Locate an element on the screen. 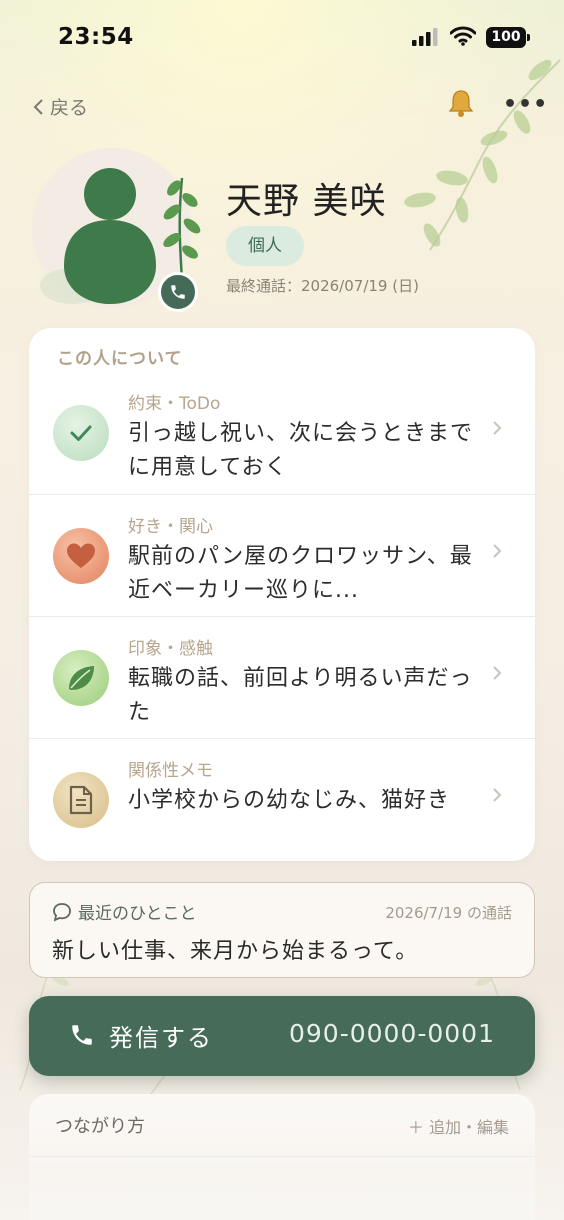 The height and width of the screenshot is (1220, 564). about-item-relationship-memo: 関係性メモ 小学校からの幼なじみ、猫好き is located at coordinates (282, 799).